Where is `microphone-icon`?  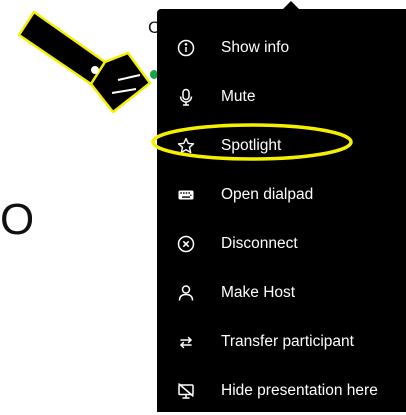 microphone-icon is located at coordinates (186, 97).